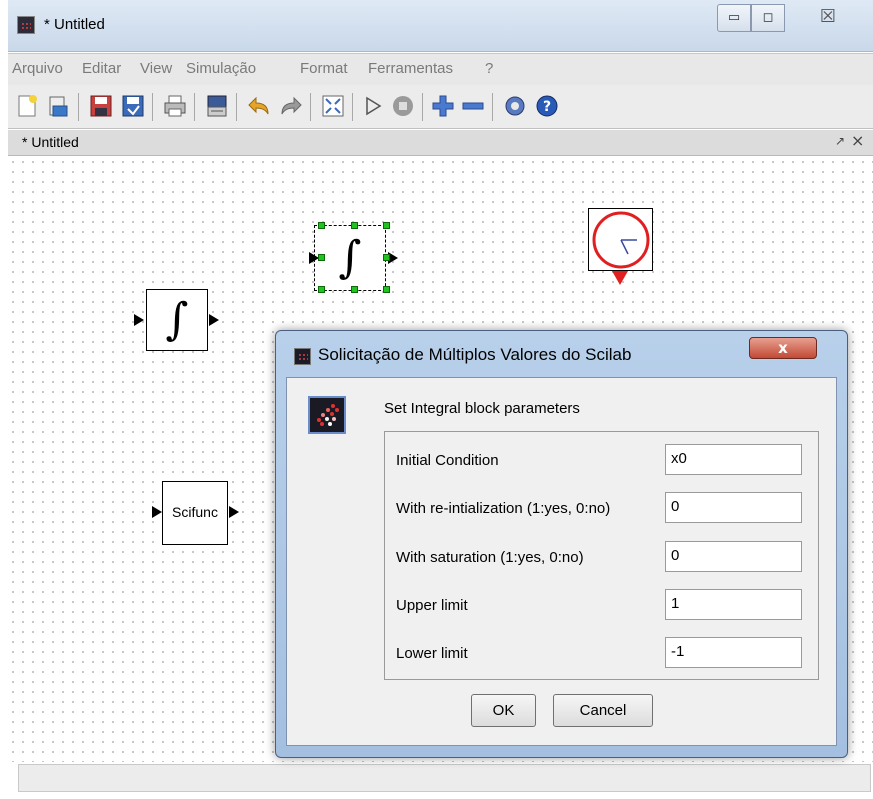  I want to click on cancel-button: Cancel, so click(603, 710).